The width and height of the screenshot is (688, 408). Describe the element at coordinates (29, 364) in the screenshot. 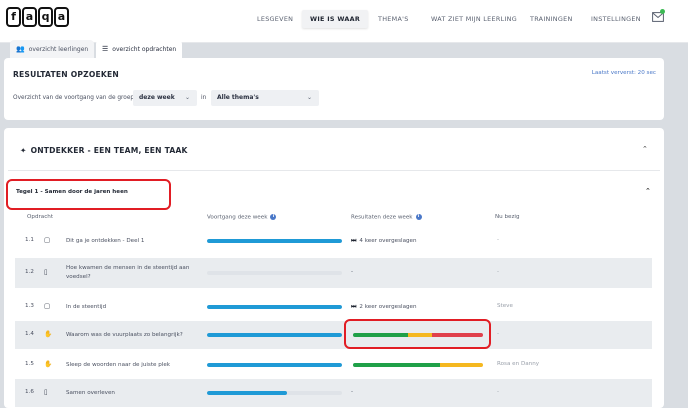

I see `row-number: 1.5` at that location.